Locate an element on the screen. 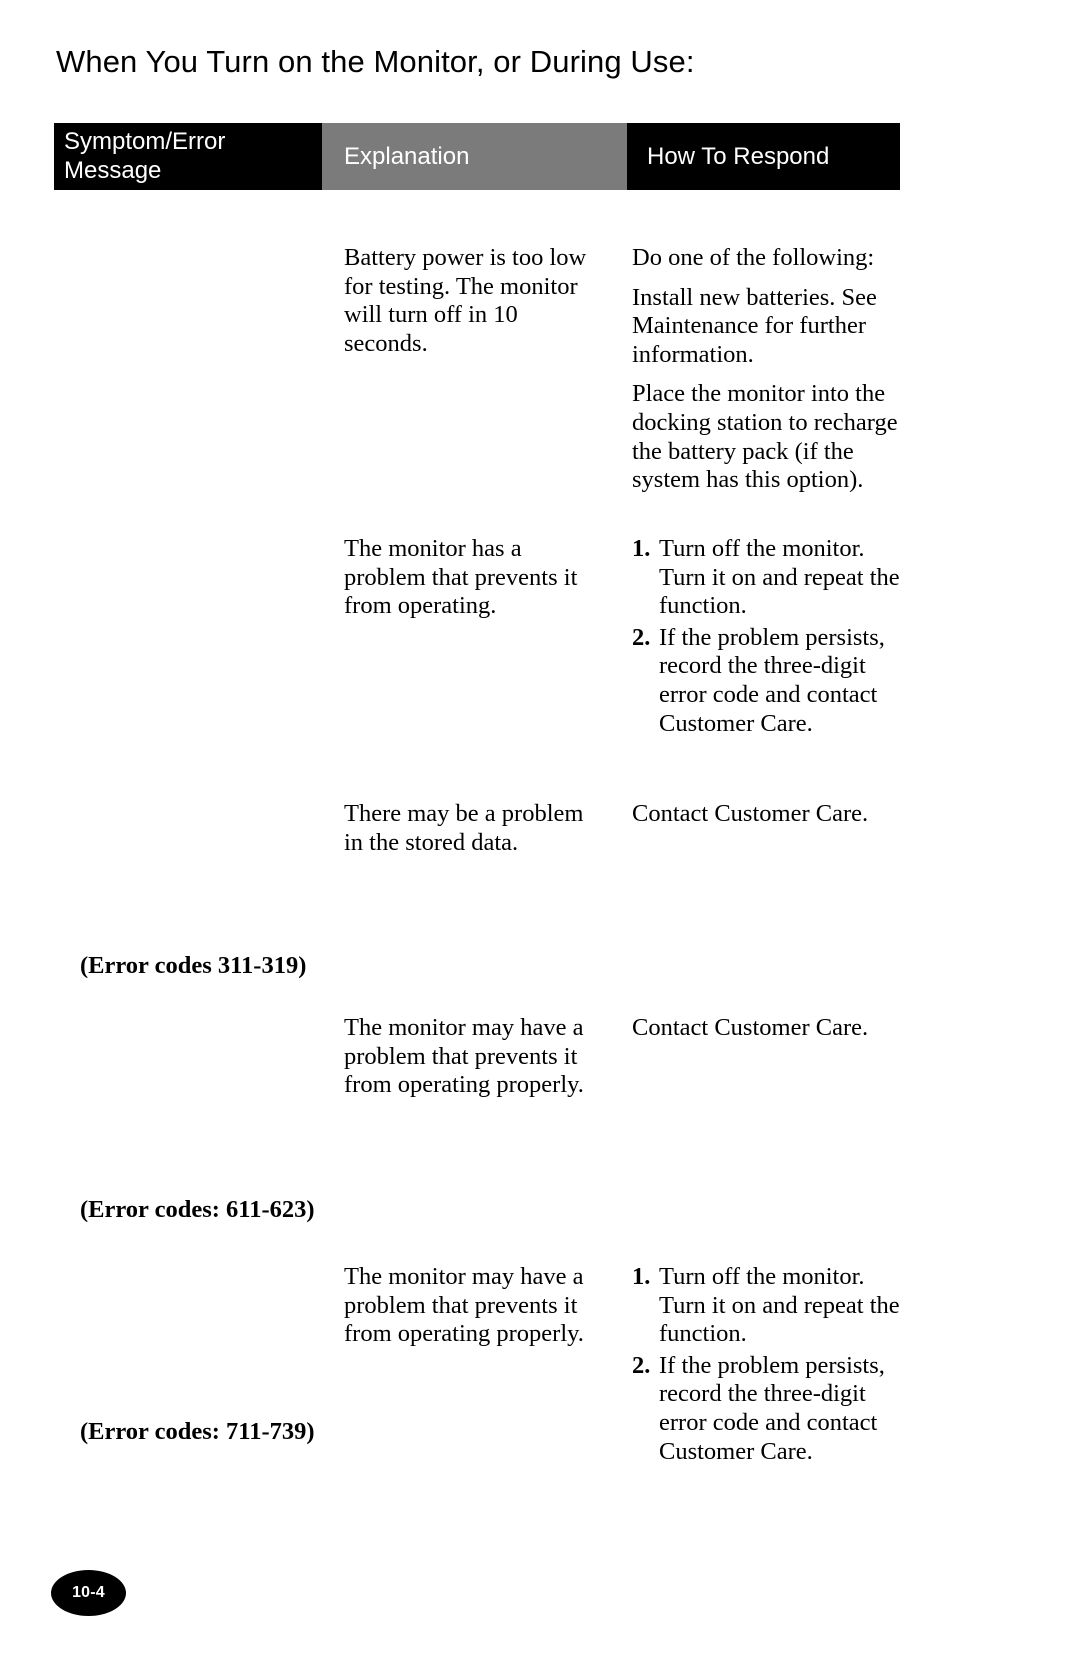 This screenshot has height=1669, width=1080. symptom-error-code-611-623: (Error codes: 611-623) is located at coordinates (197, 1209).